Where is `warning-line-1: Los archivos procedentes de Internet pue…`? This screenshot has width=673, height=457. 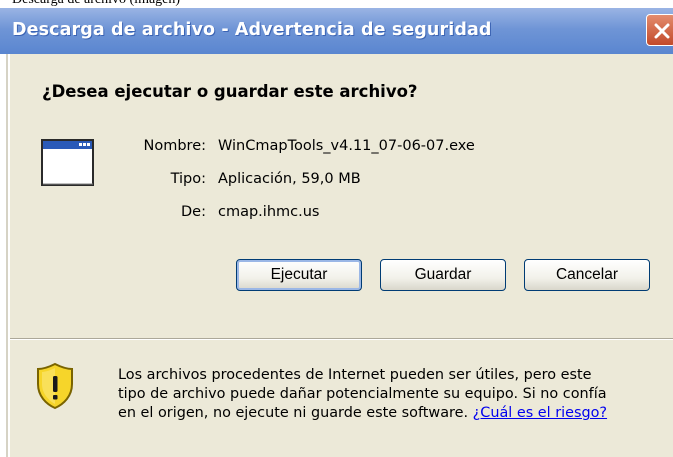 warning-line-1: Los archivos procedentes de Internet pue… is located at coordinates (355, 375).